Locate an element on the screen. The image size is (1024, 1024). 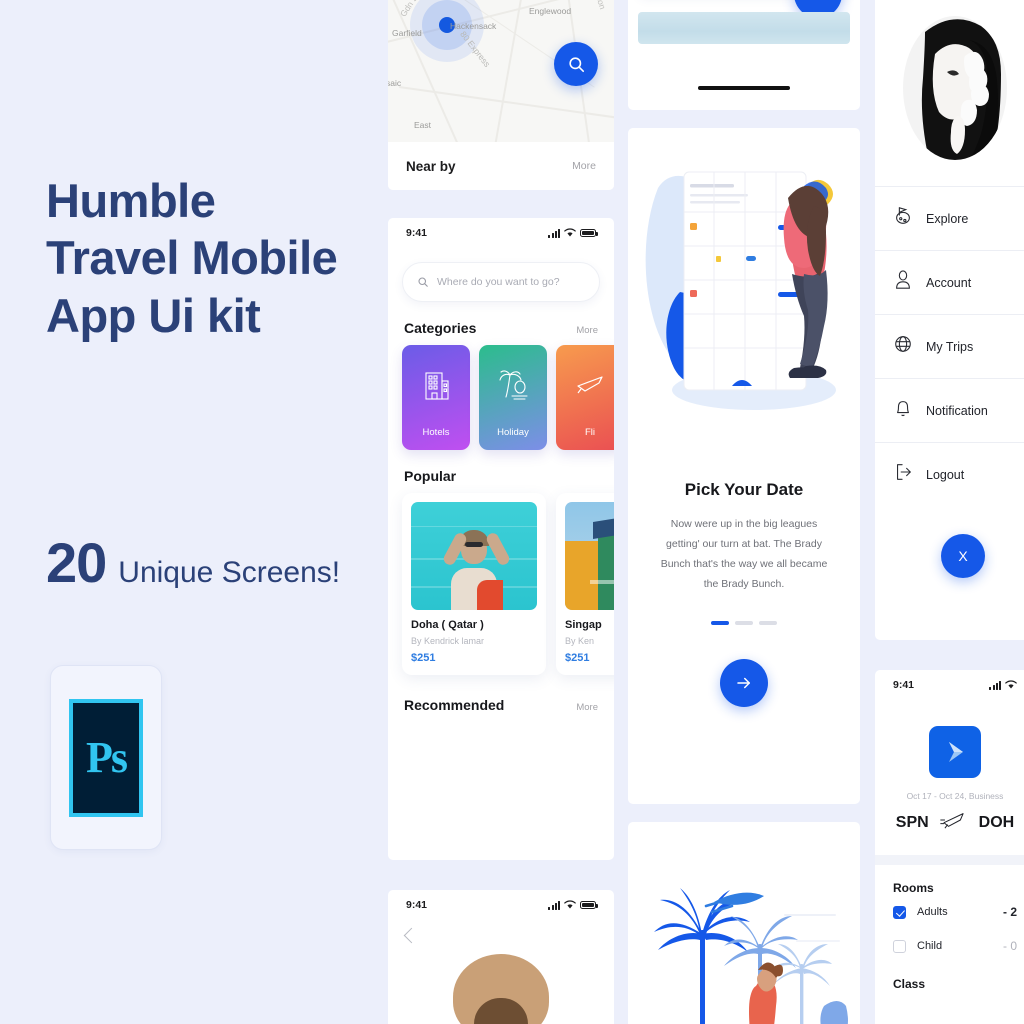
category-card-flights: Fli is located at coordinates (585, 397).